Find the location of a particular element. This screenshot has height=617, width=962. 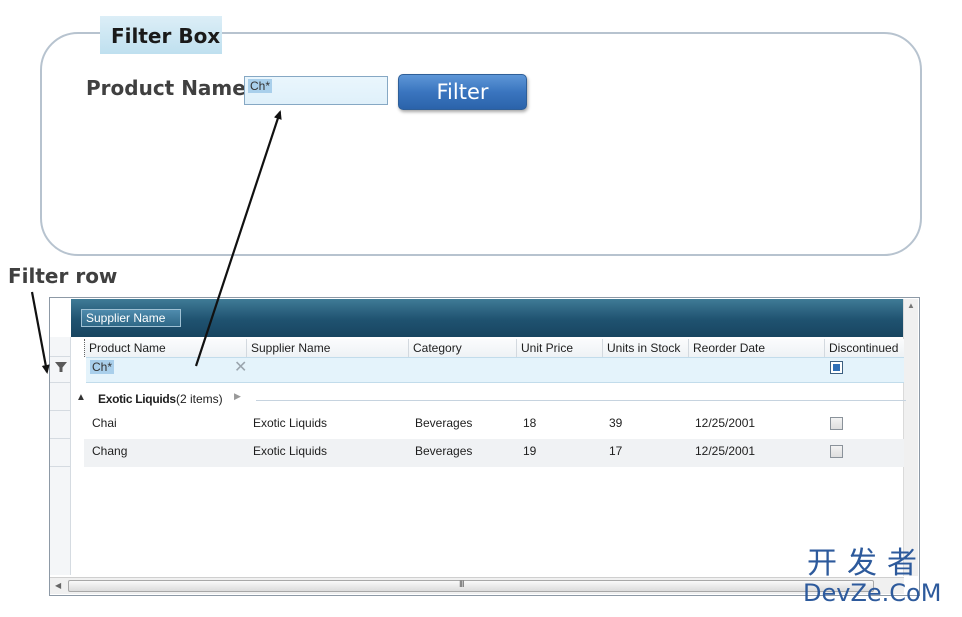

column-header-reorder-date: Reorder Date is located at coordinates (756, 348).